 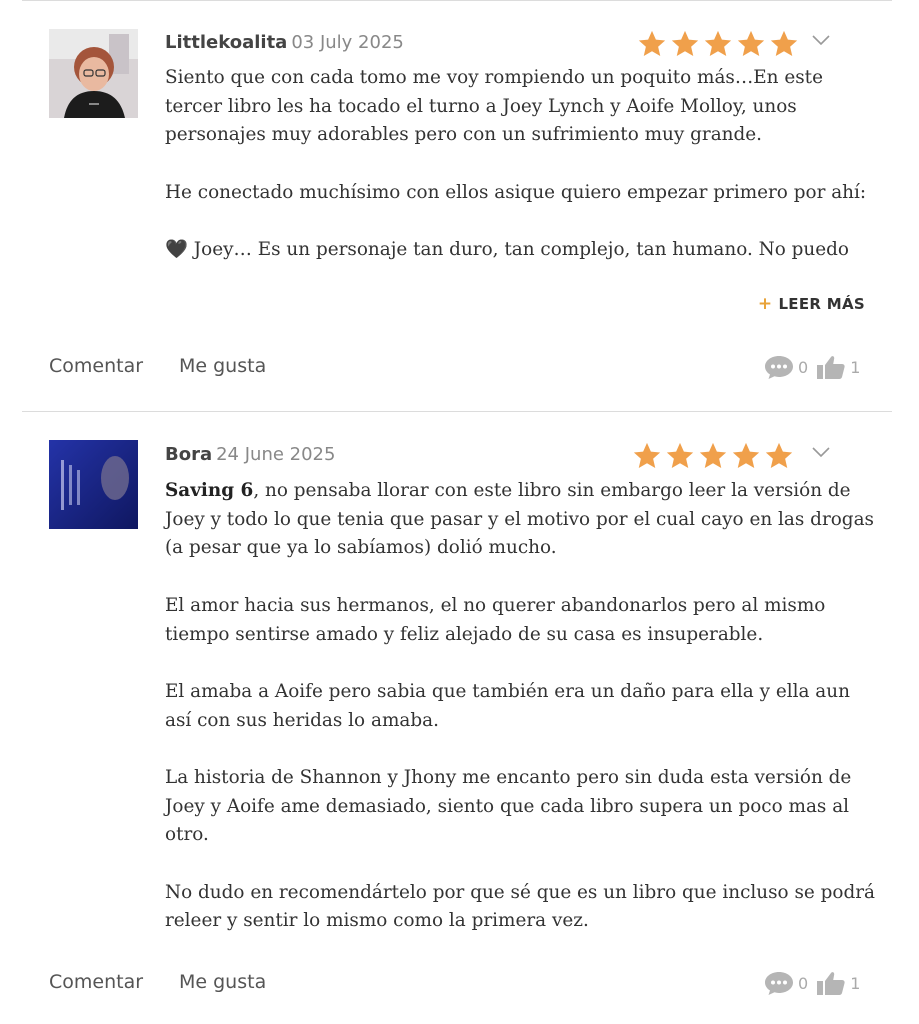 I want to click on username: Bora, so click(x=188, y=454).